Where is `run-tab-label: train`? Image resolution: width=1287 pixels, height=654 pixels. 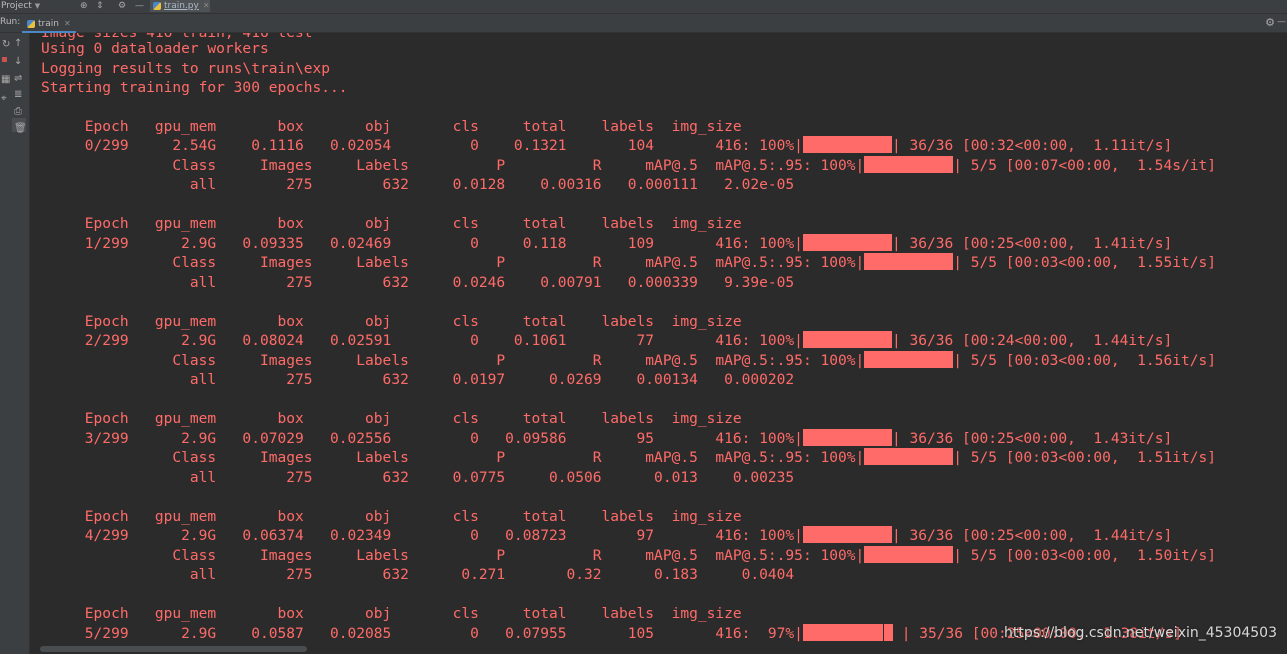
run-tab-label: train is located at coordinates (48, 24).